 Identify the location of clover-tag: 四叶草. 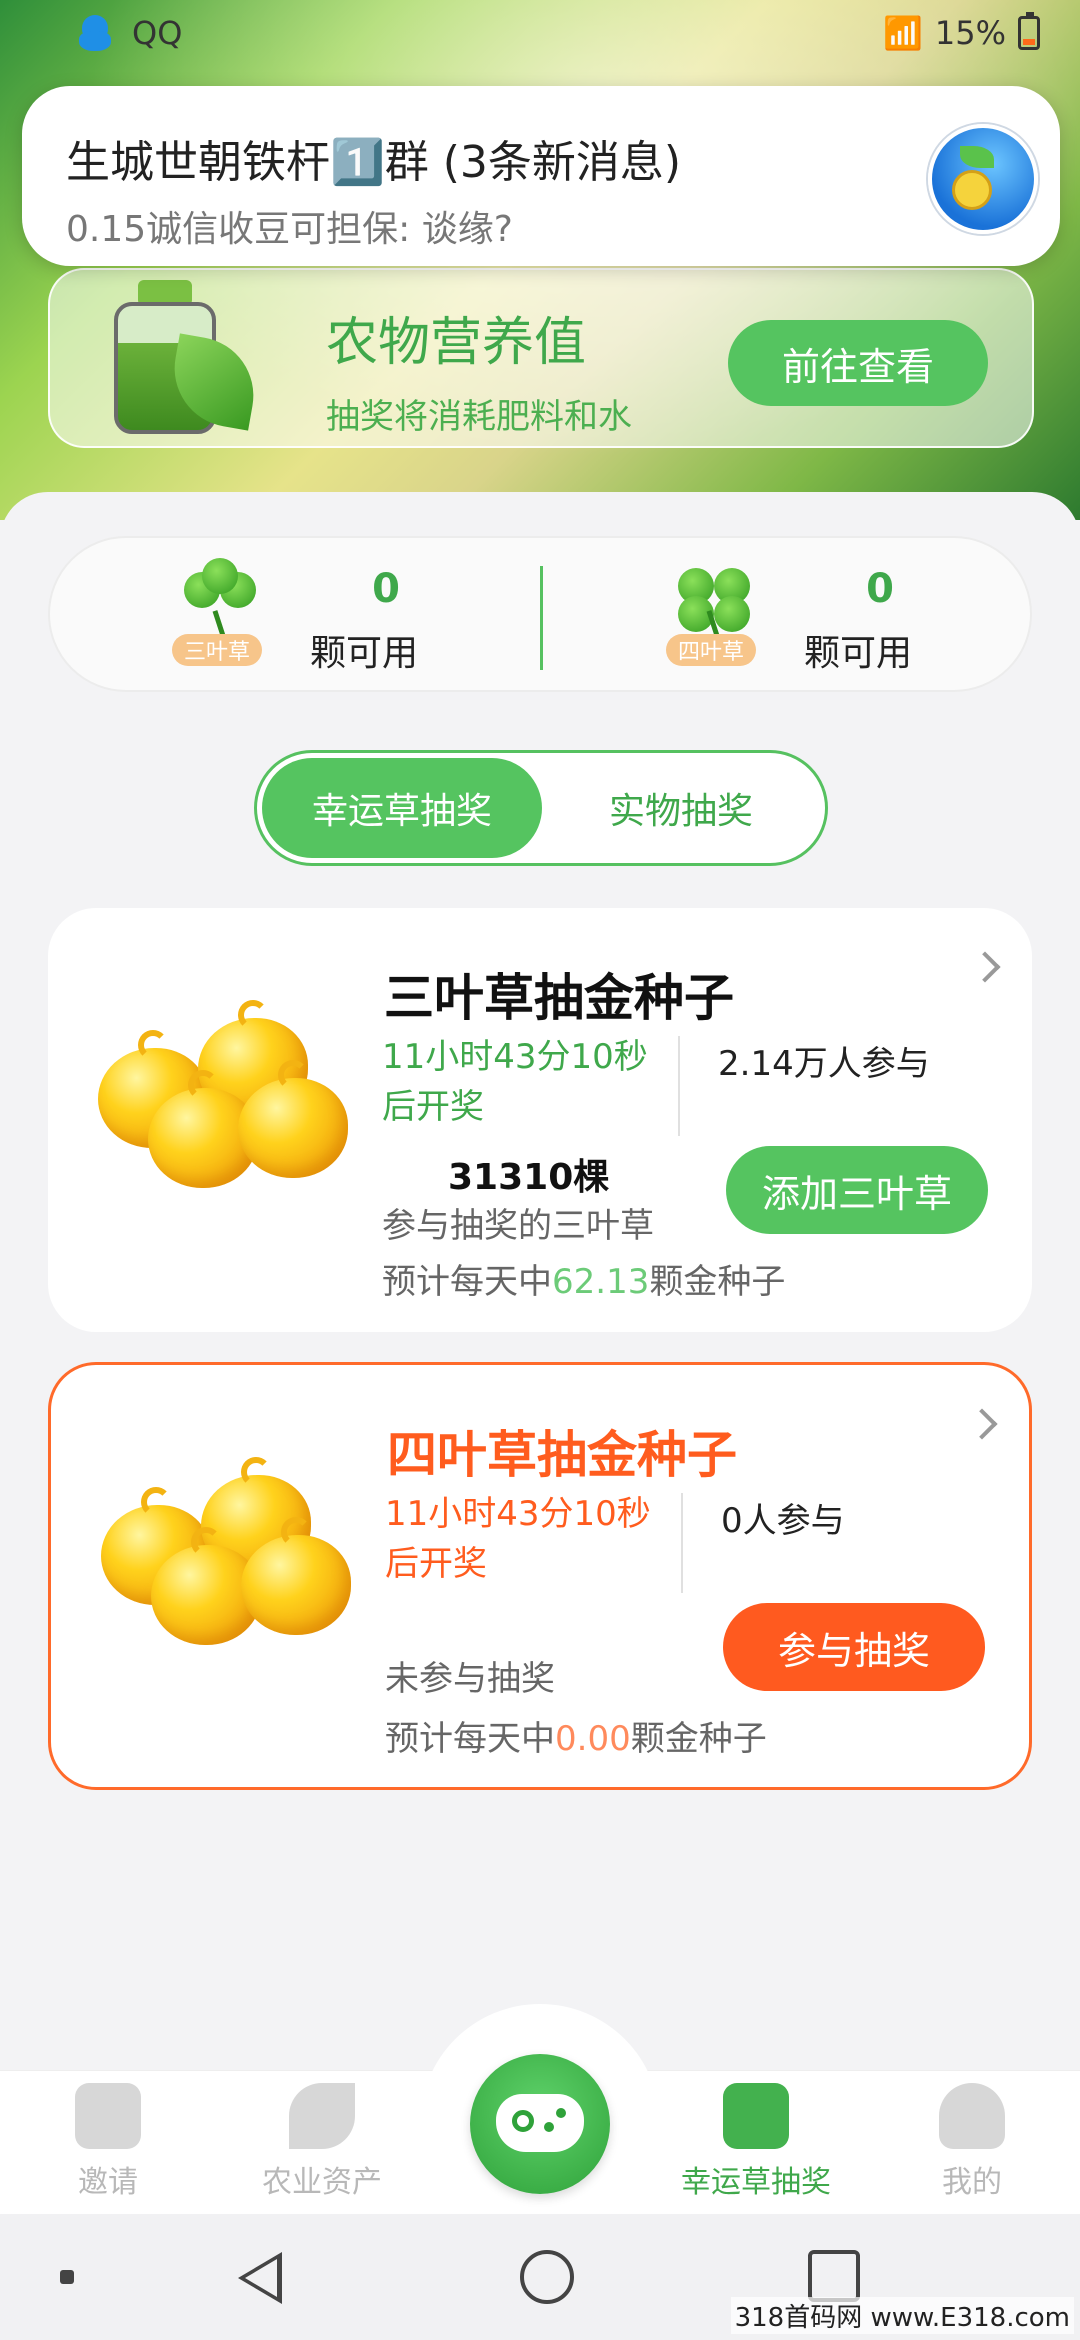
(711, 650).